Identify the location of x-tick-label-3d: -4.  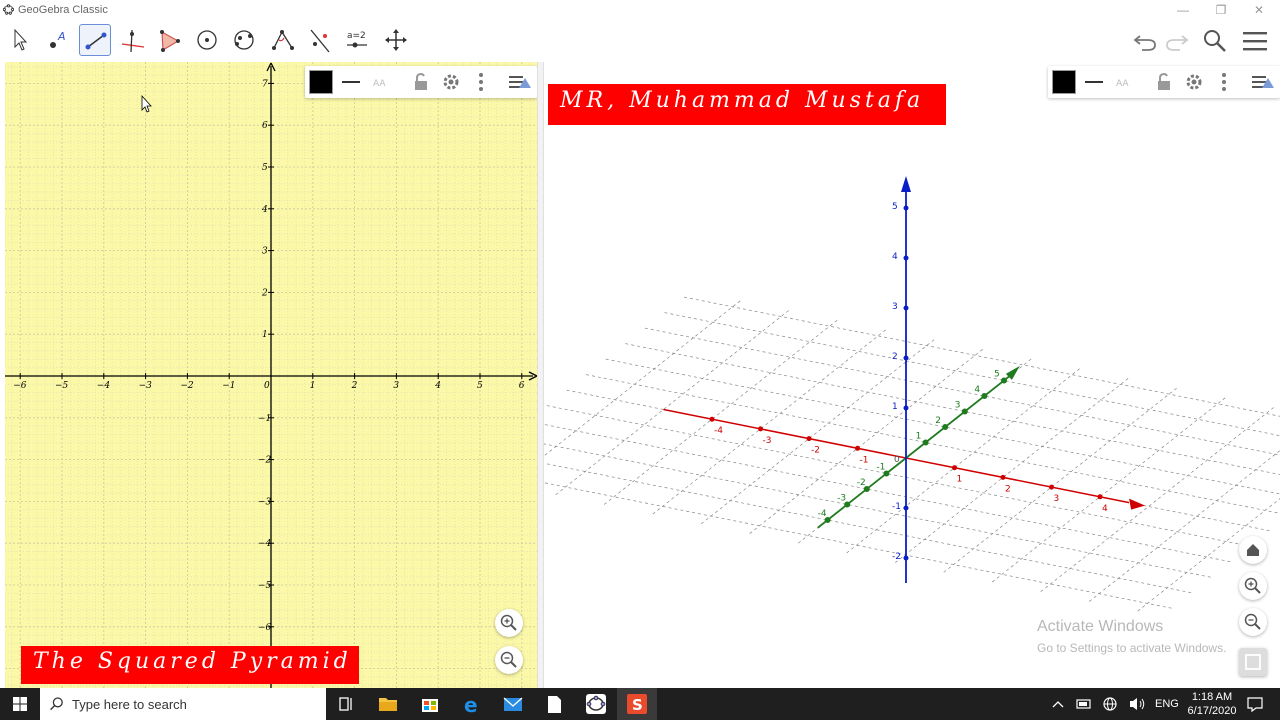
(718, 431).